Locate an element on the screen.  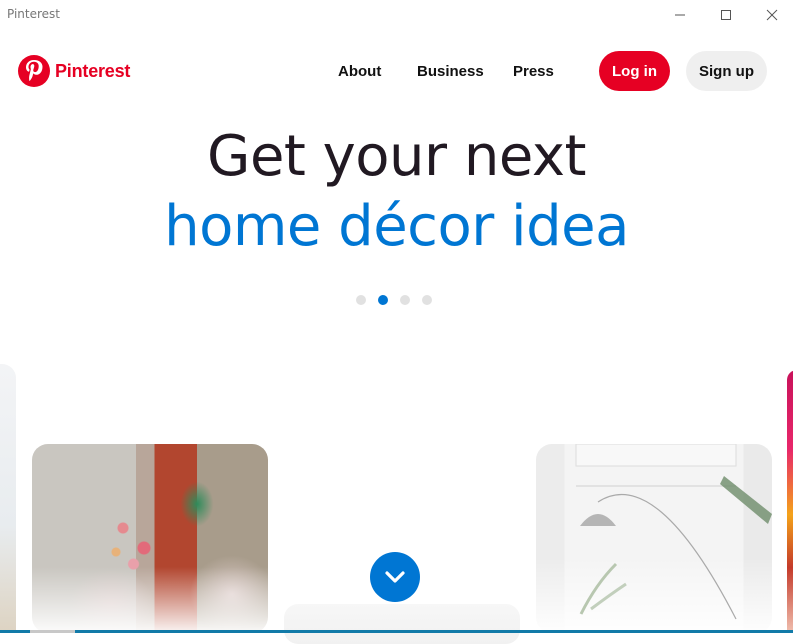
scroll-down-button is located at coordinates (395, 577).